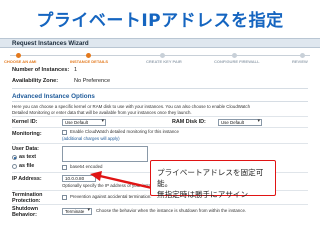 This screenshot has height=240, width=320. What do you see at coordinates (234, 55) in the screenshot?
I see `step-dot-firewall` at bounding box center [234, 55].